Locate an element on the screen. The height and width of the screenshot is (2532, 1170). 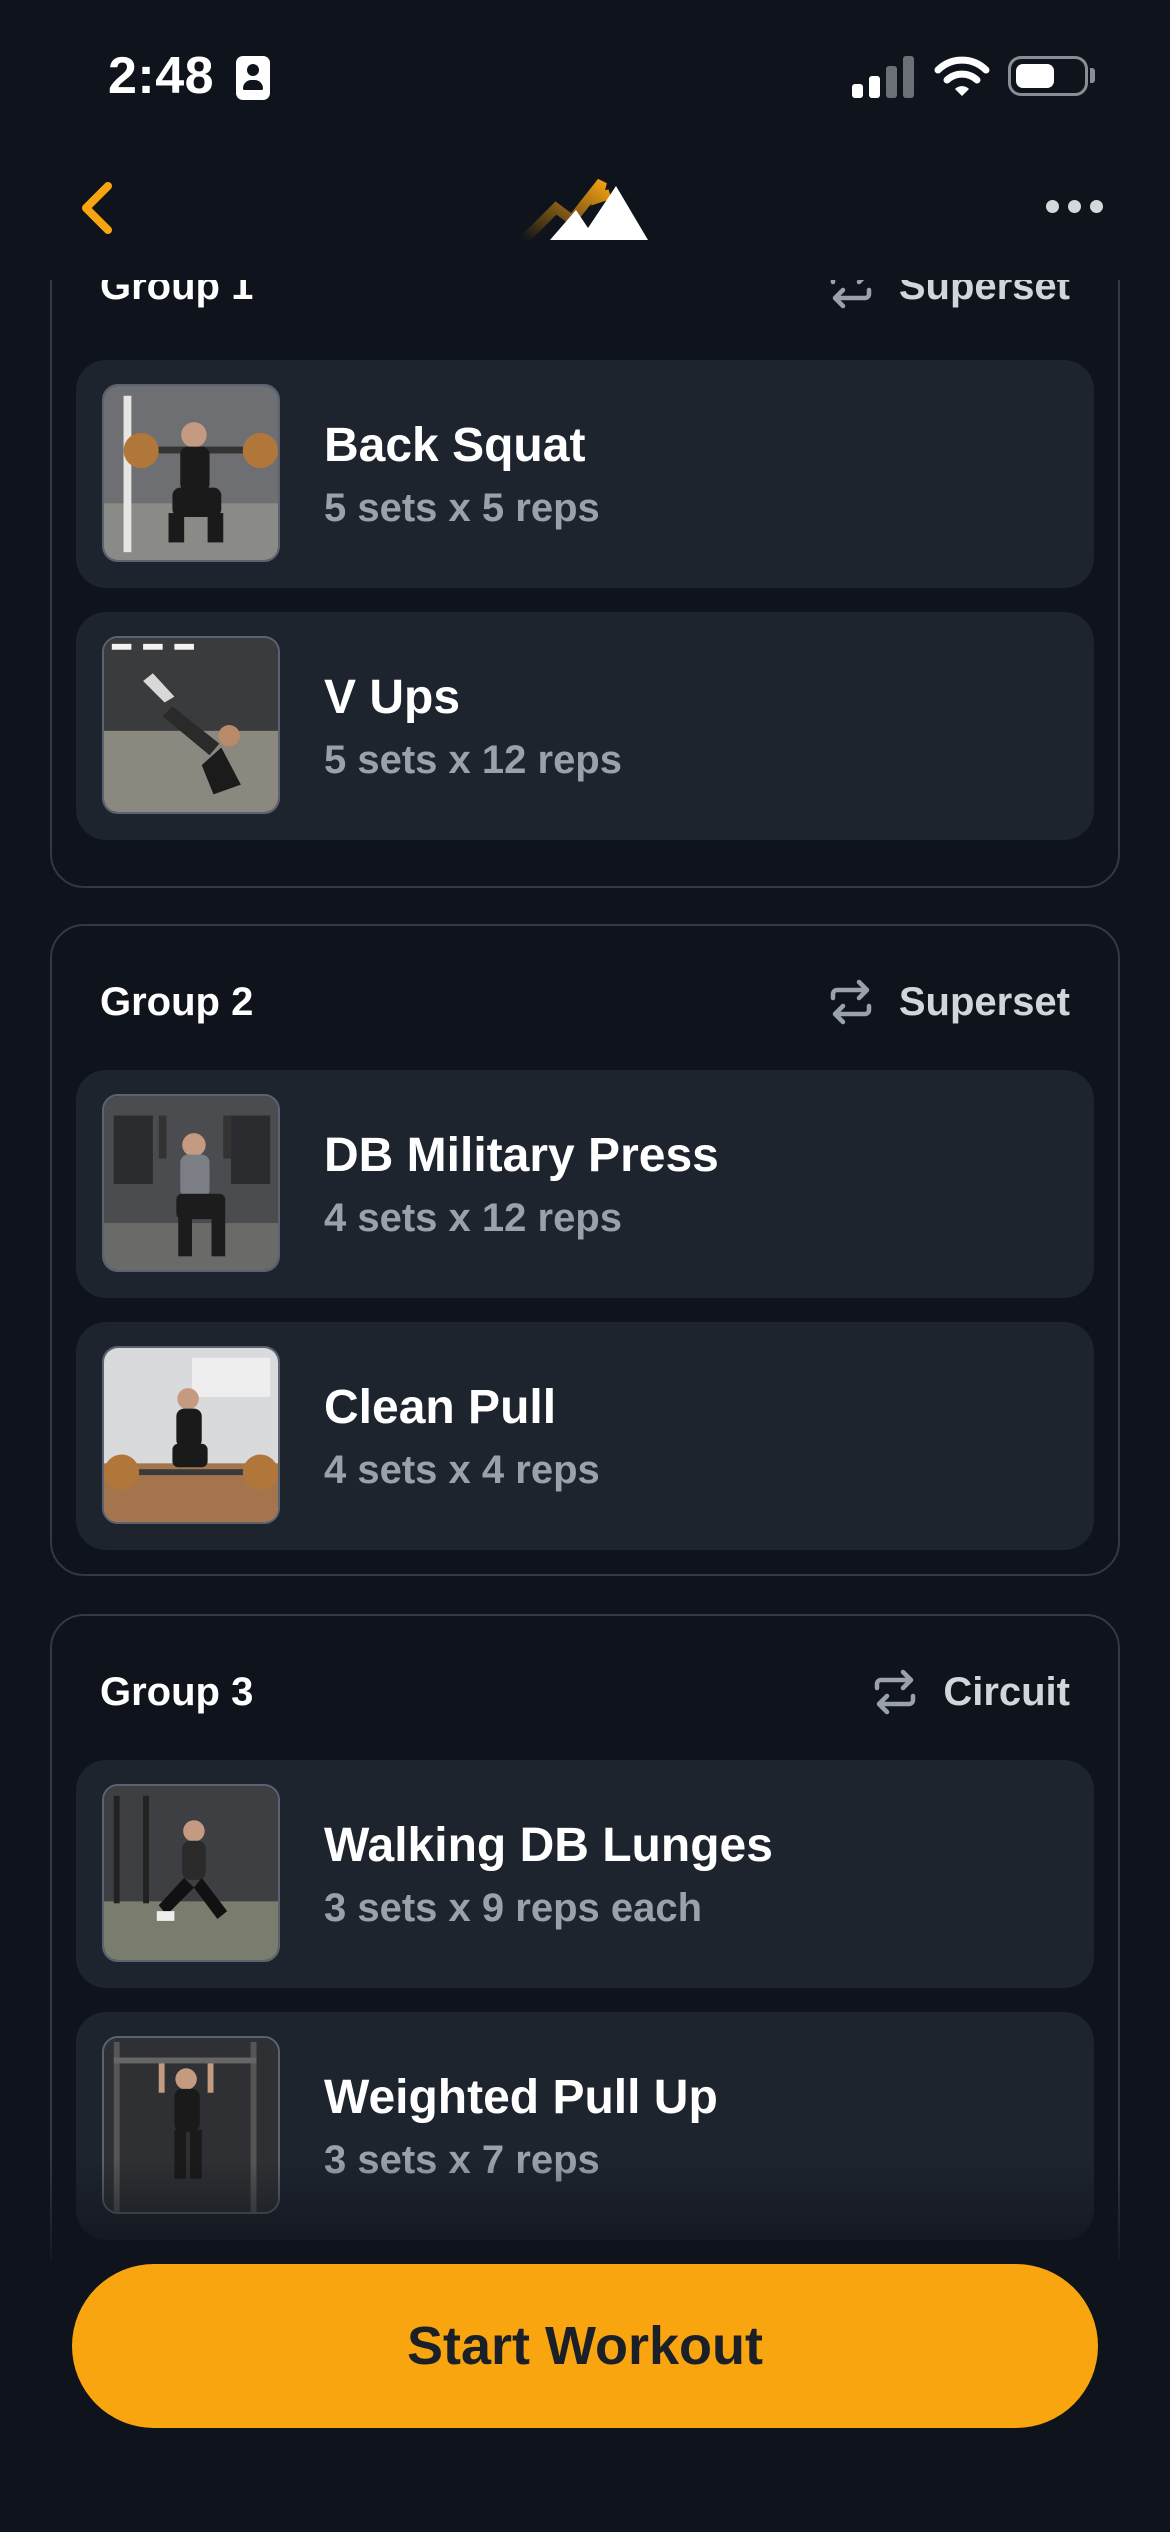
mountain-logo-icon is located at coordinates (584, 210).